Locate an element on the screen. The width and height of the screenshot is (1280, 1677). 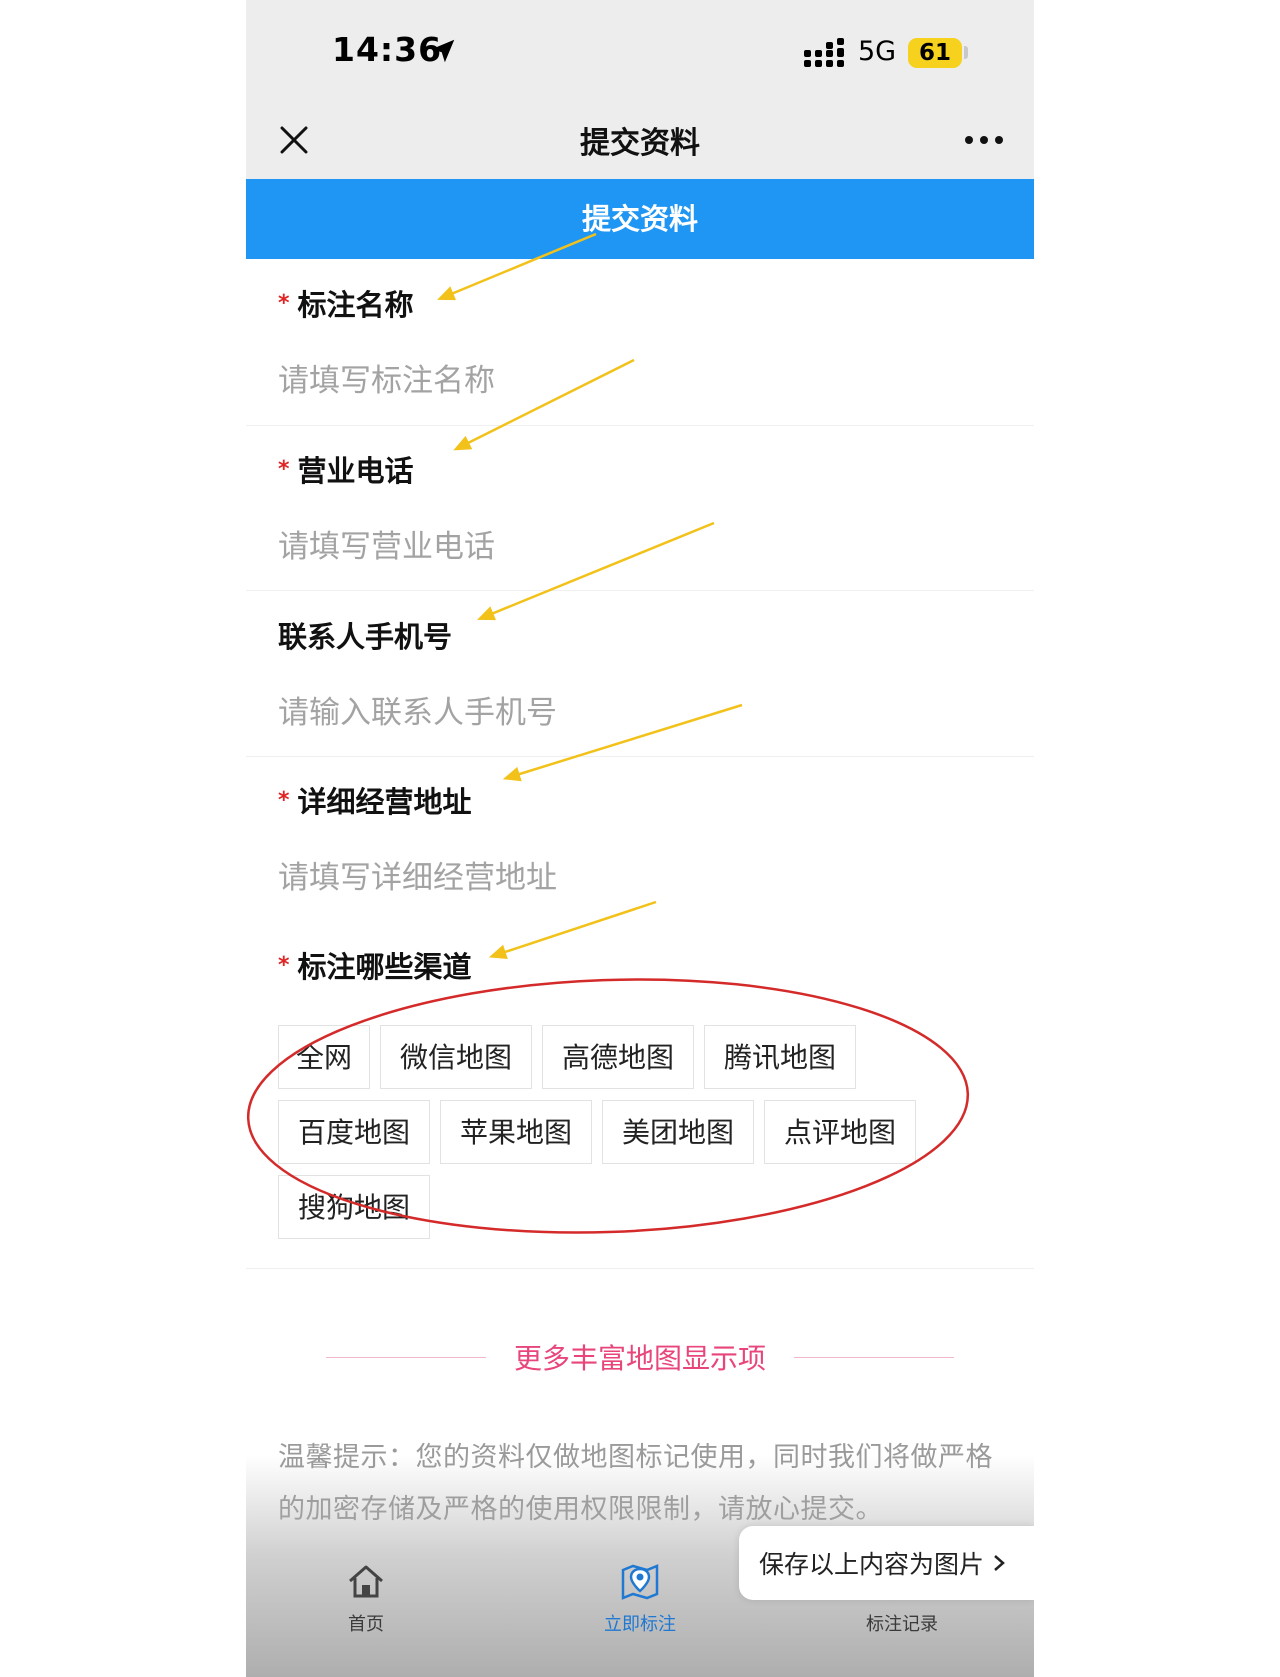
status-bar: 14:36 5G 61 is located at coordinates (640, 50).